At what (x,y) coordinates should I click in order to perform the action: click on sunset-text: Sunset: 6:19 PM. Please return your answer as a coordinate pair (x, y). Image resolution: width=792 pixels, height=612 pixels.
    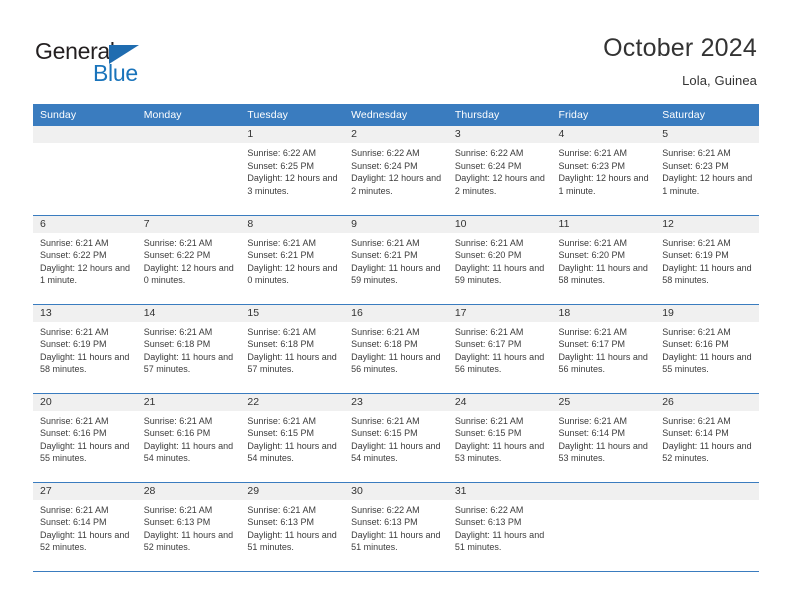
    Looking at the image, I should click on (73, 344).